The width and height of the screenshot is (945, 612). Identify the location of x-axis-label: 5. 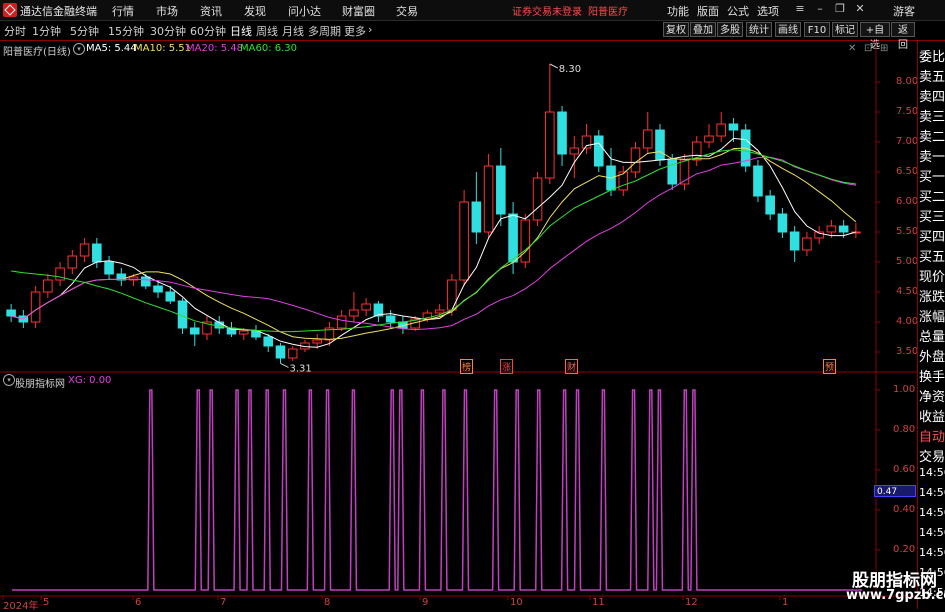
(46, 602).